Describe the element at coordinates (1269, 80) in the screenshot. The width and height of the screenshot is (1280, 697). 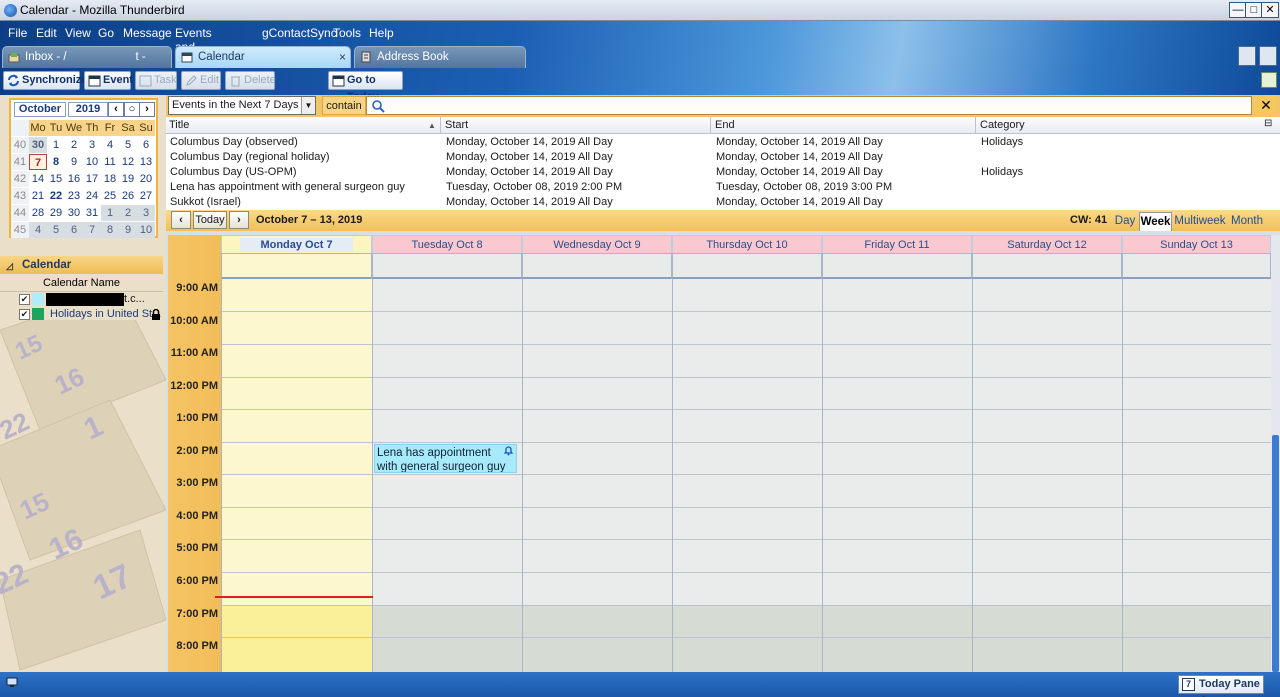
I see `app-menu-icon` at that location.